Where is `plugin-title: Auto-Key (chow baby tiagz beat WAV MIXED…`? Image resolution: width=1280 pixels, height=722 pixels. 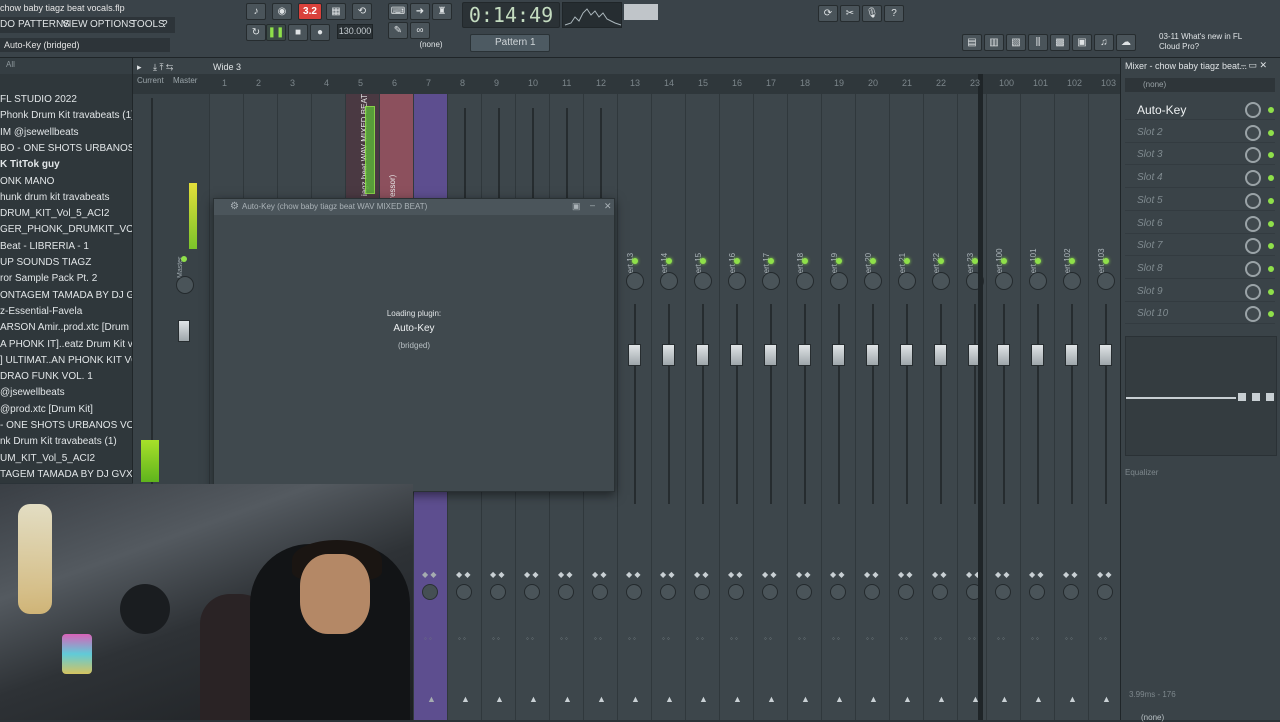 plugin-title: Auto-Key (chow baby tiagz beat WAV MIXED… is located at coordinates (414, 207).